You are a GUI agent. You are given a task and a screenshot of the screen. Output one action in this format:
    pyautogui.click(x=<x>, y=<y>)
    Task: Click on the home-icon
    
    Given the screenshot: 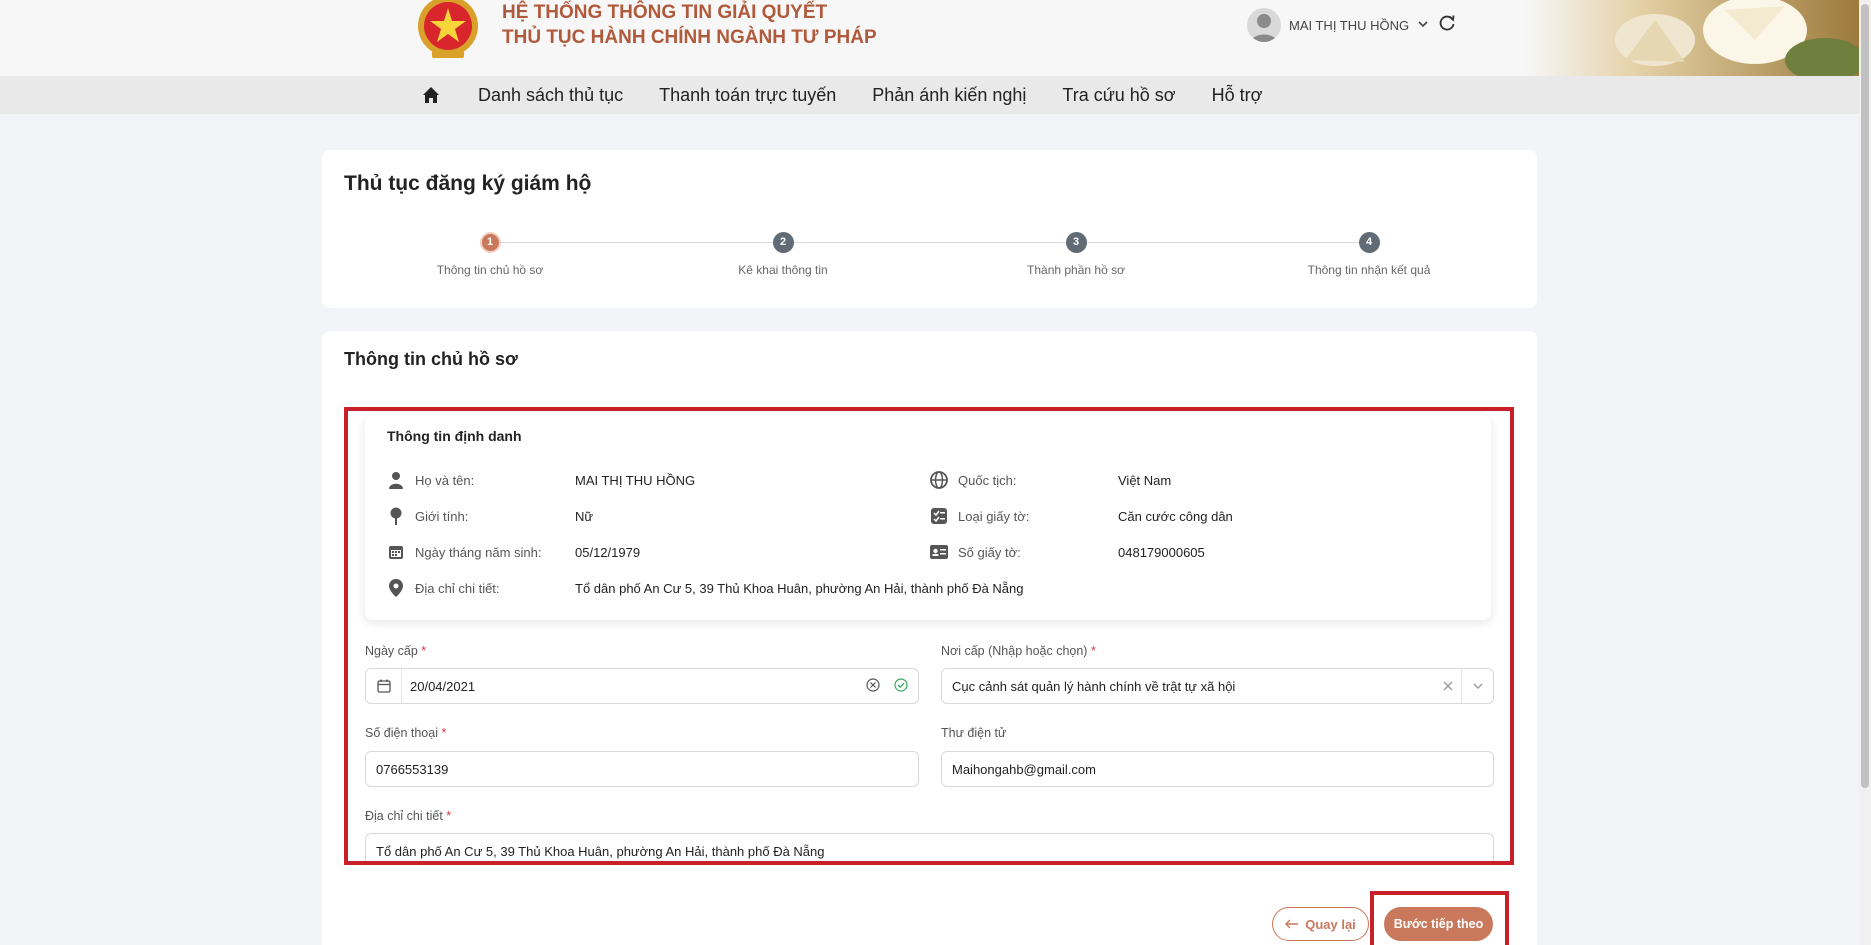 What is the action you would take?
    pyautogui.click(x=431, y=95)
    